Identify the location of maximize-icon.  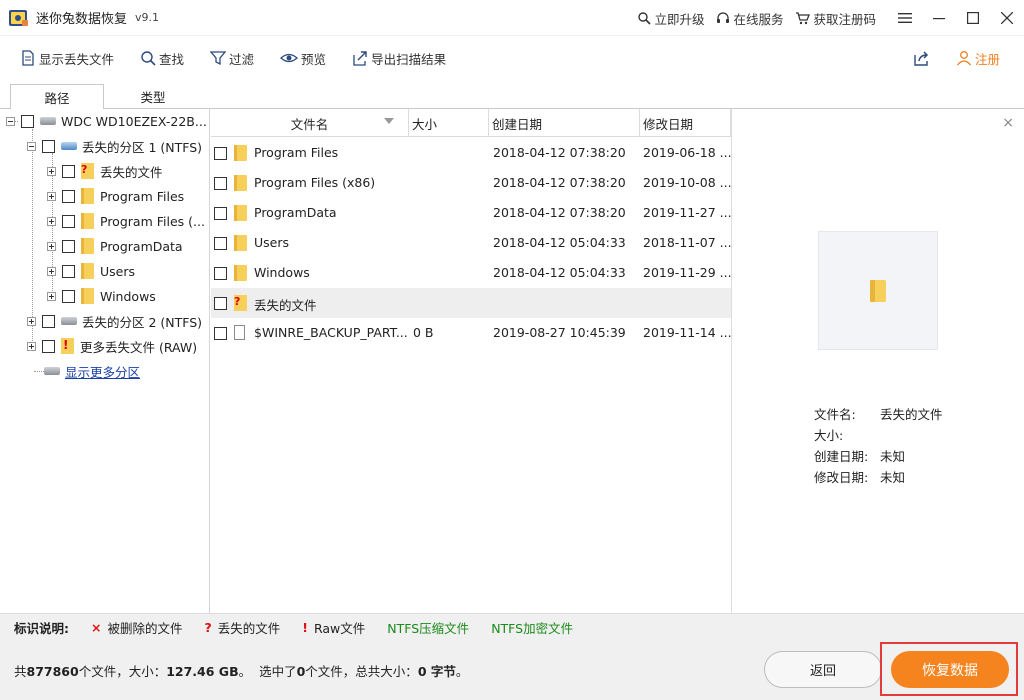
(973, 18).